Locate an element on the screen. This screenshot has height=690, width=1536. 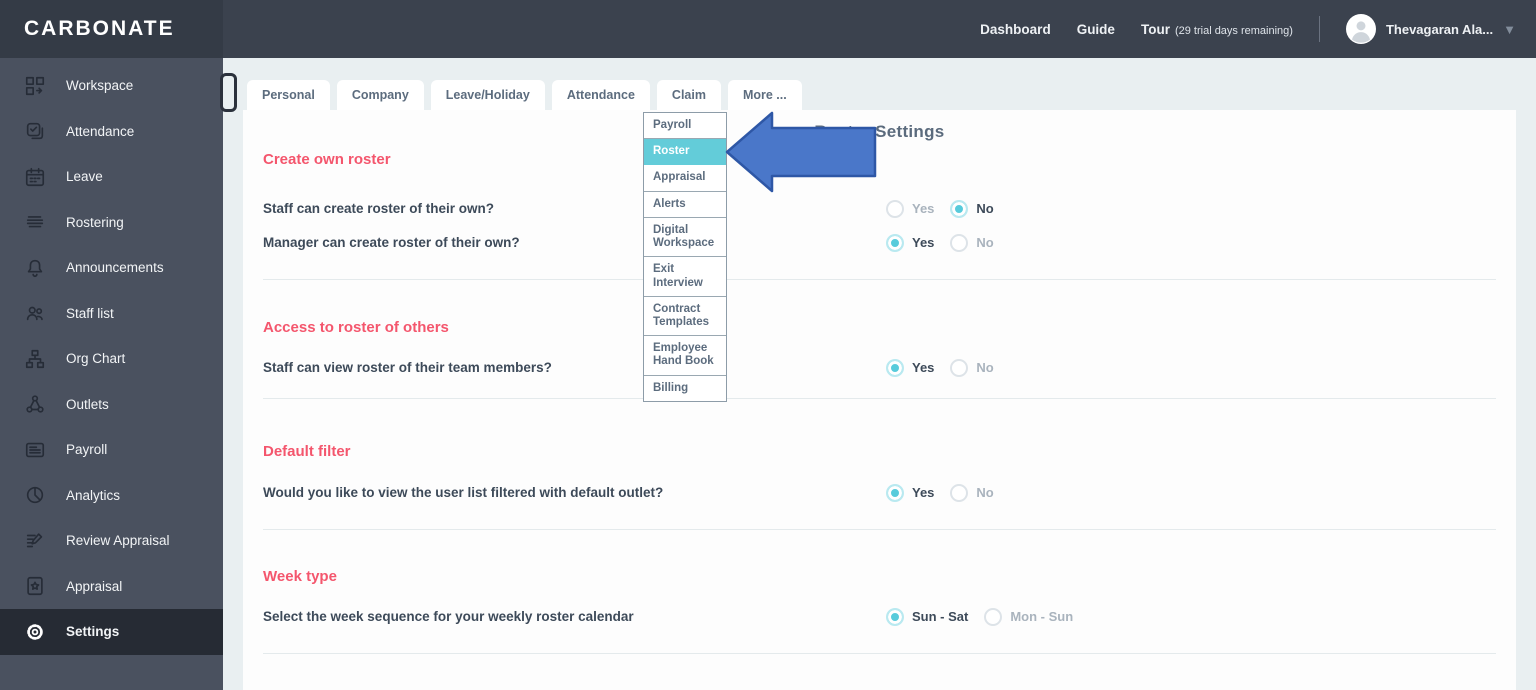
sidebar-item-label: Announcements is located at coordinates (115, 268).